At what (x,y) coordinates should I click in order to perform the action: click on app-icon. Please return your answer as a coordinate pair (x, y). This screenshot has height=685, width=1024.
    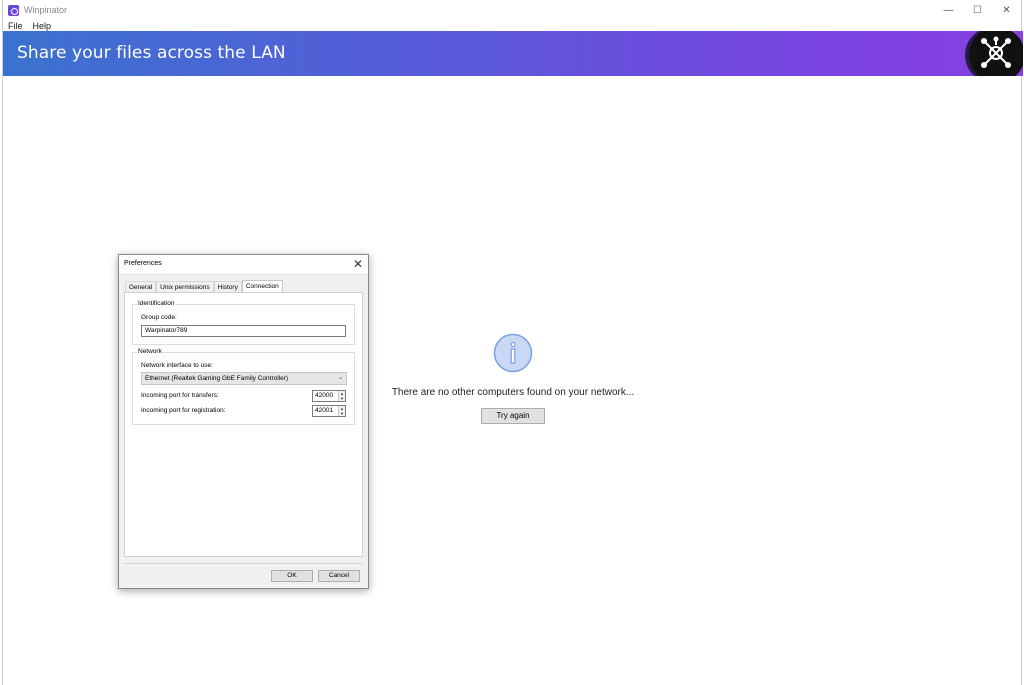
    Looking at the image, I should click on (13, 10).